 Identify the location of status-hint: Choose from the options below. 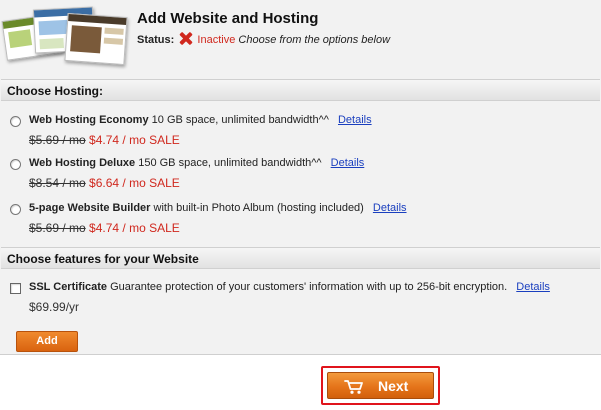
(314, 40).